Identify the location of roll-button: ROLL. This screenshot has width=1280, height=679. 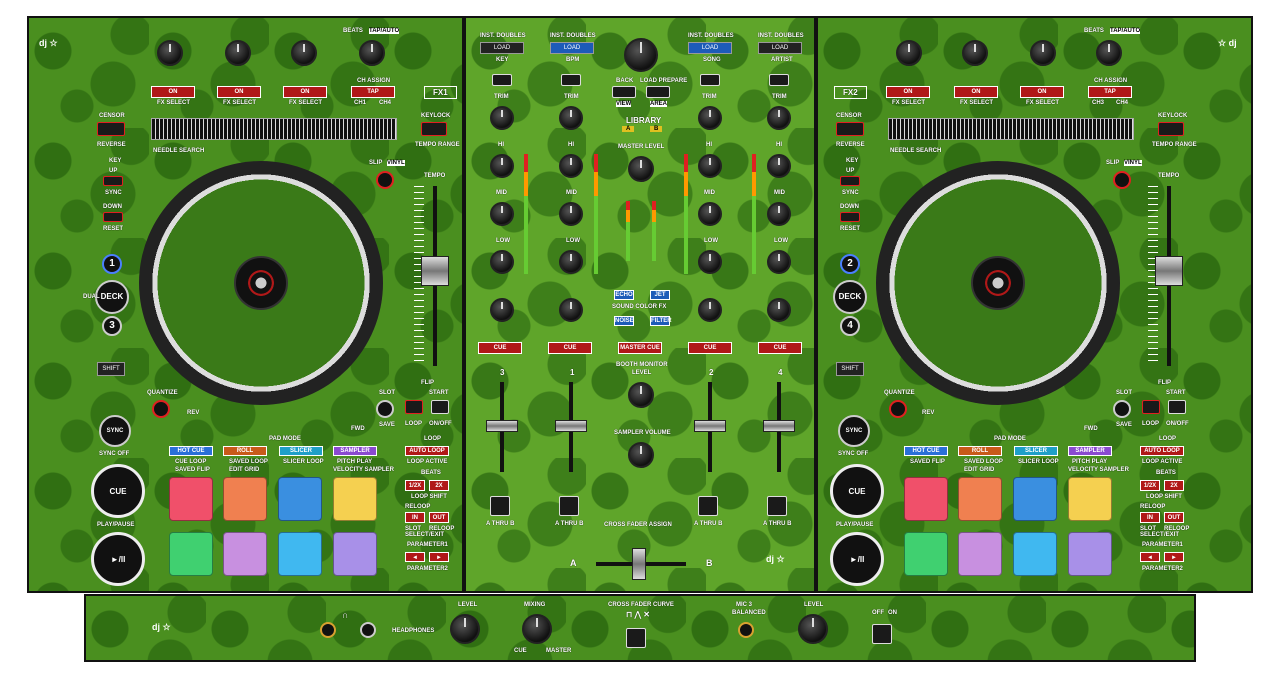
(245, 451).